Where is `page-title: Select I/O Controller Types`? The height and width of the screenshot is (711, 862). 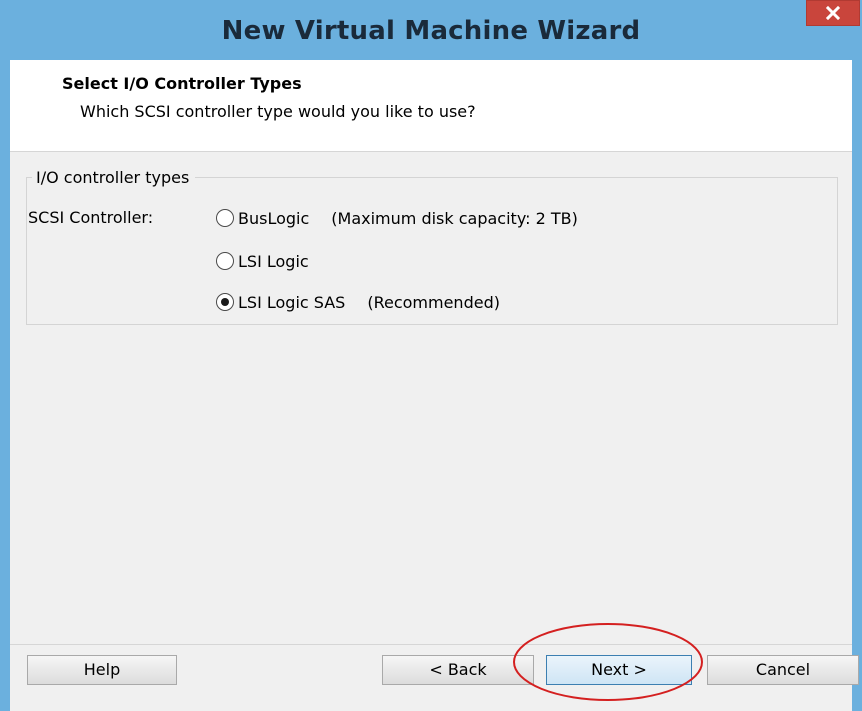 page-title: Select I/O Controller Types is located at coordinates (182, 83).